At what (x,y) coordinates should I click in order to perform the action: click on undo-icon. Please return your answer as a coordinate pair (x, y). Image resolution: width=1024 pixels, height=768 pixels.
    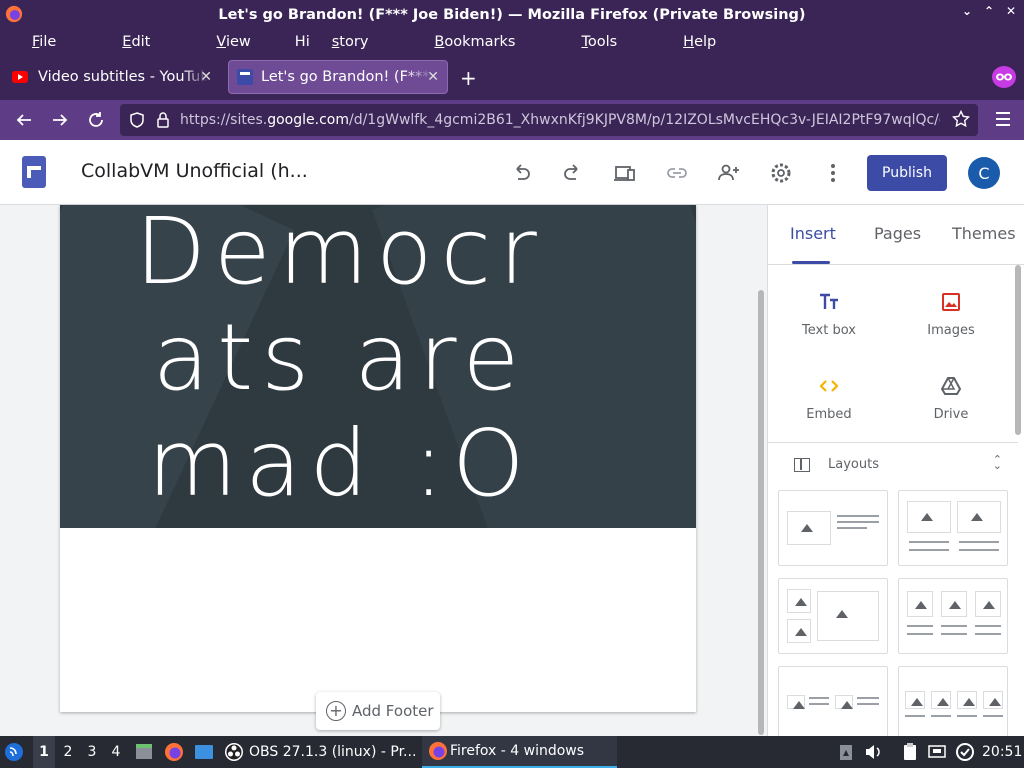
    Looking at the image, I should click on (523, 172).